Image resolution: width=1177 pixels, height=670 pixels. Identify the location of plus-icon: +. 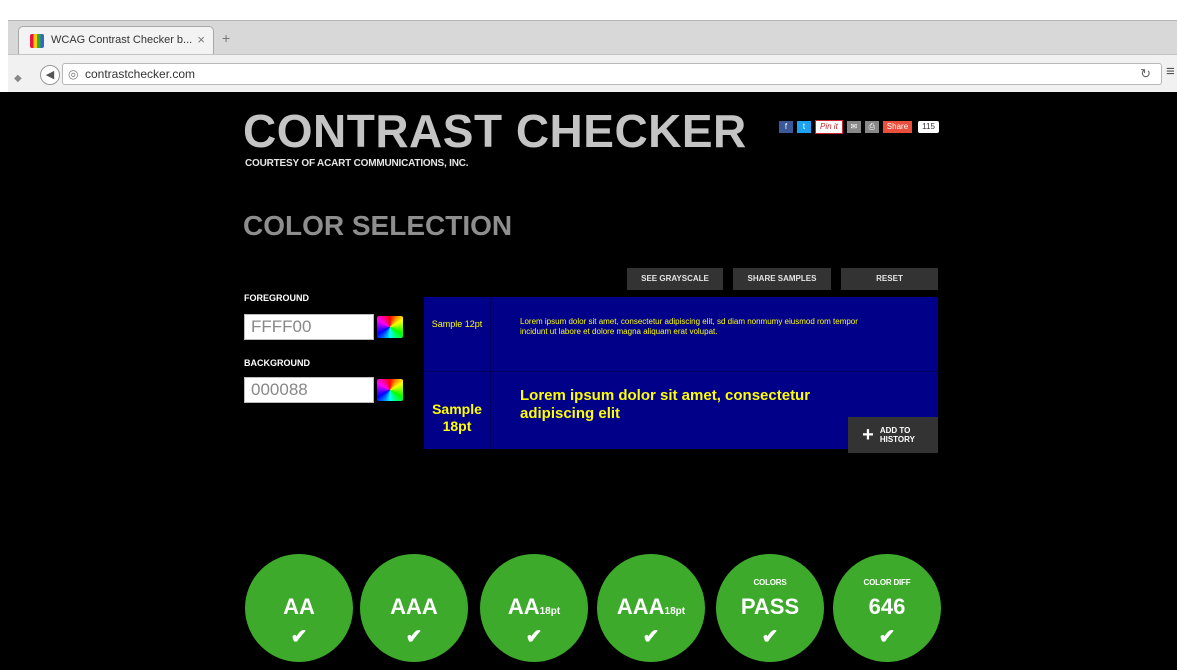
(868, 434).